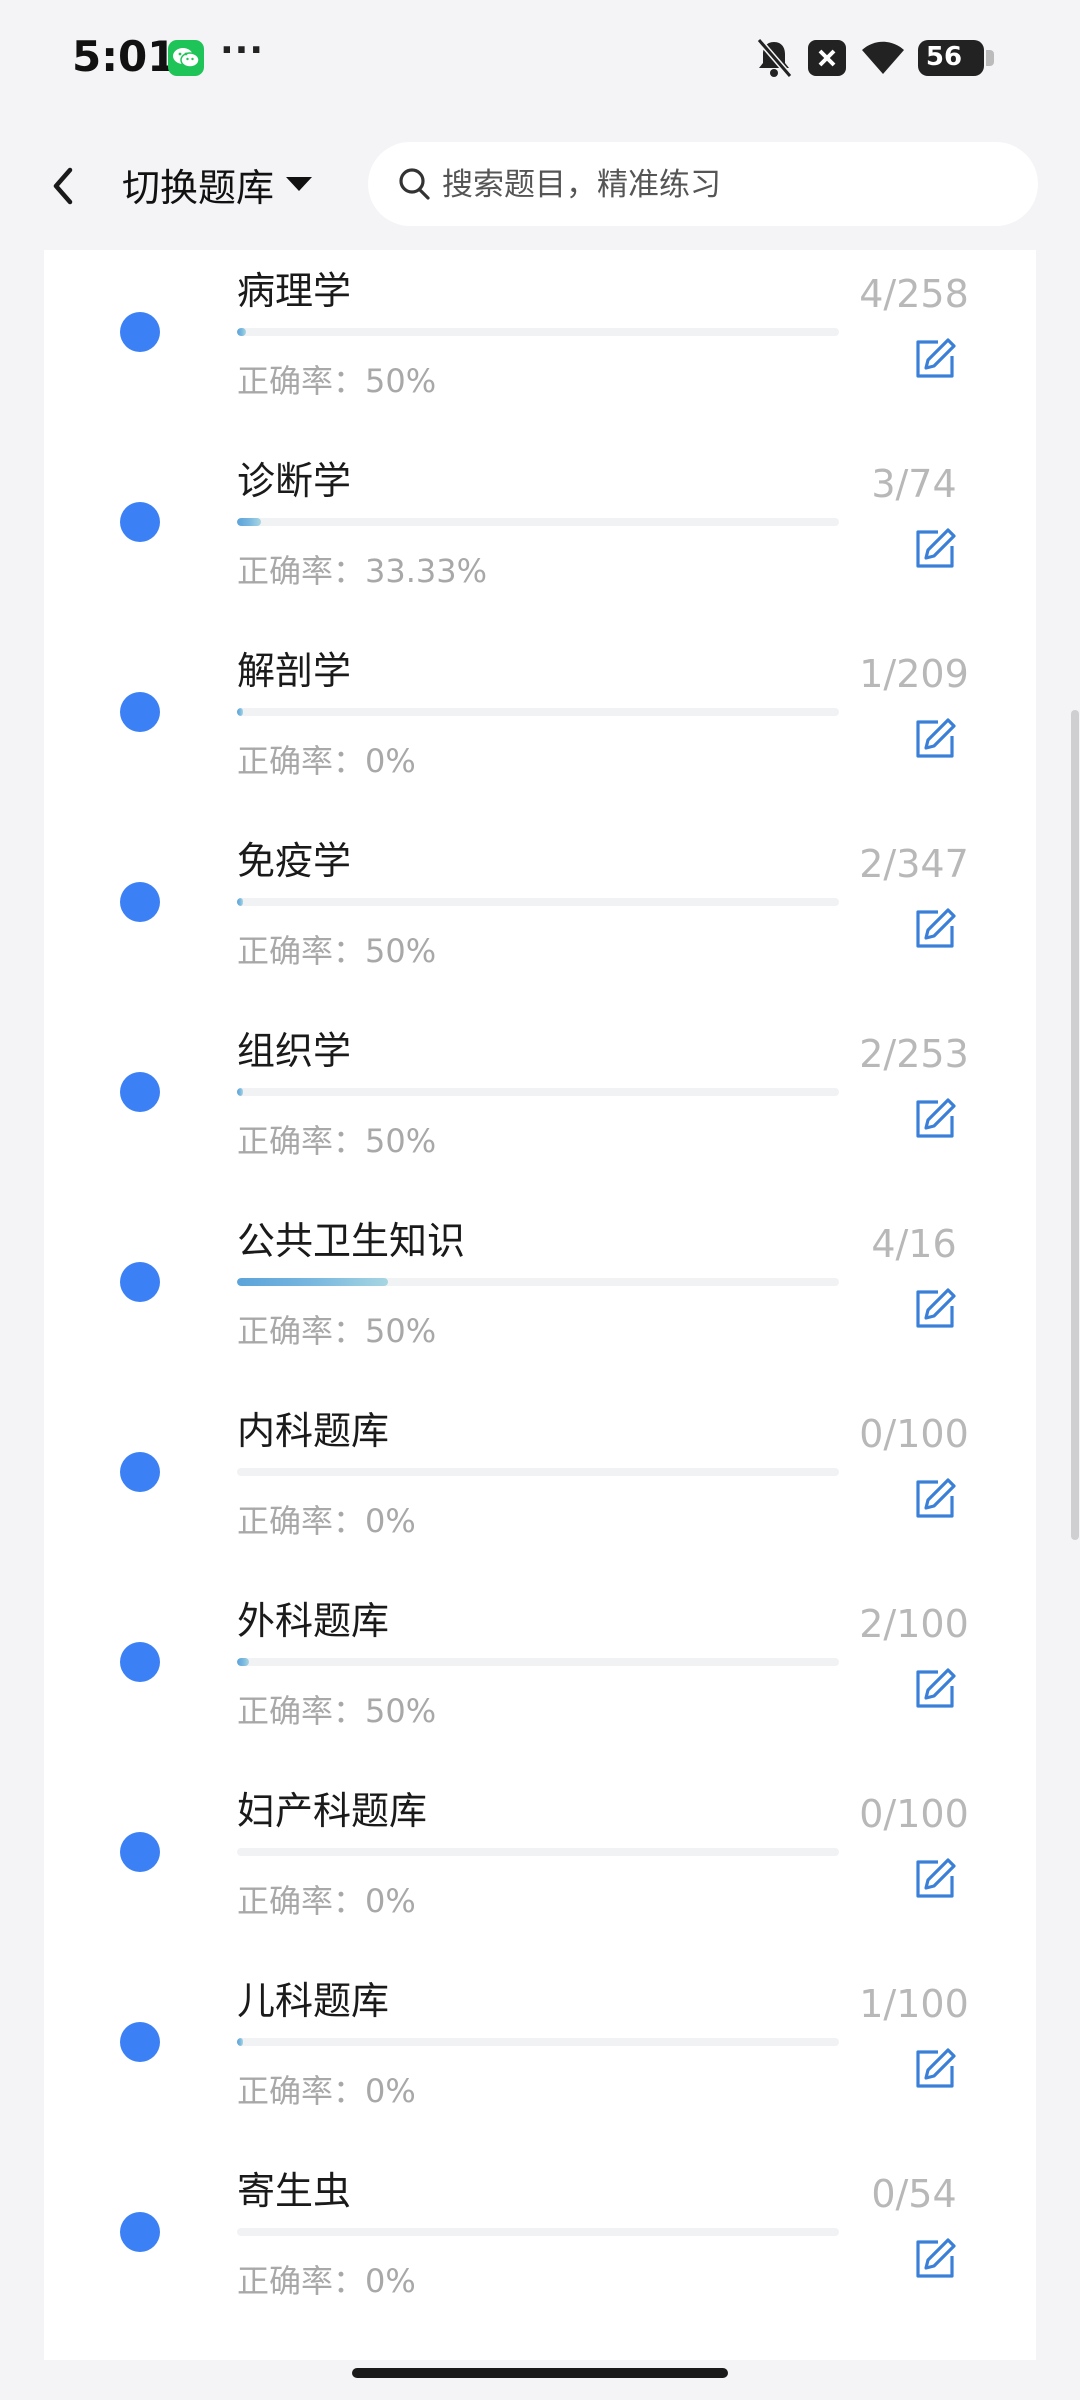  What do you see at coordinates (540, 1465) in the screenshot?
I see `list-item: 内科题库正确率：0% 0/100` at bounding box center [540, 1465].